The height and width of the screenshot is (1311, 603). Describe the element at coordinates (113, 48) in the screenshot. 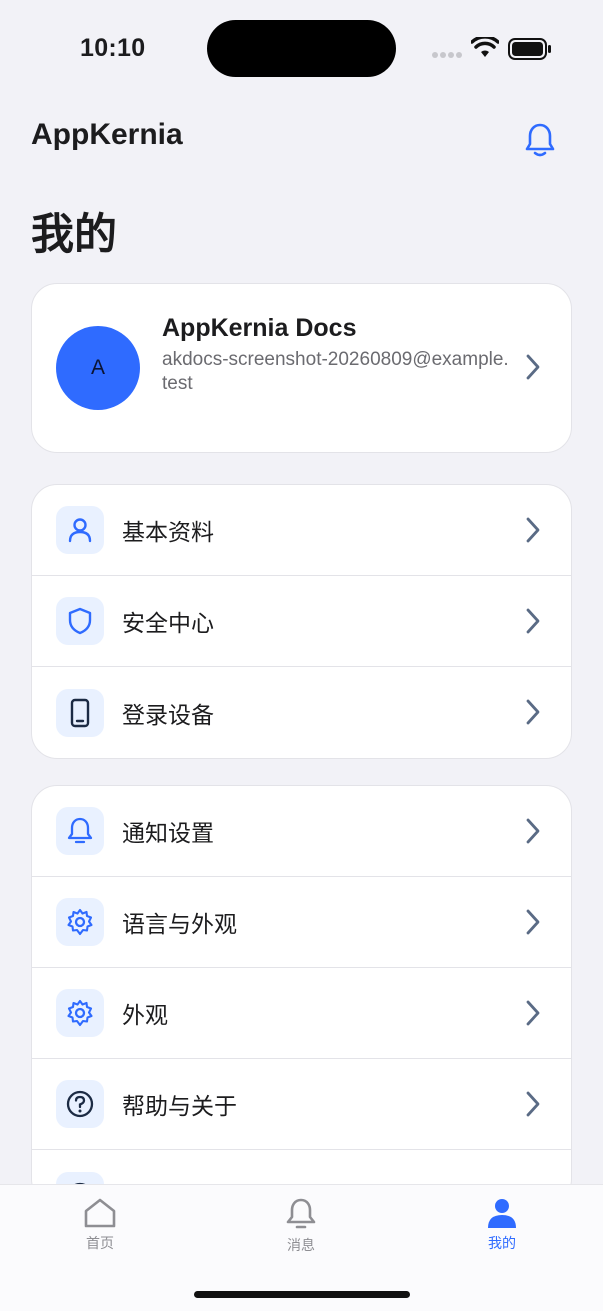

I see `status-time: 10:10` at that location.